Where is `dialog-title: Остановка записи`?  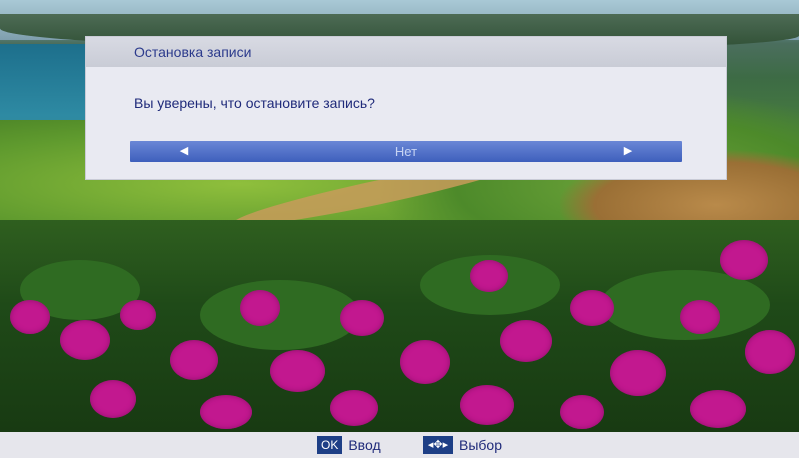 dialog-title: Остановка записи is located at coordinates (193, 52).